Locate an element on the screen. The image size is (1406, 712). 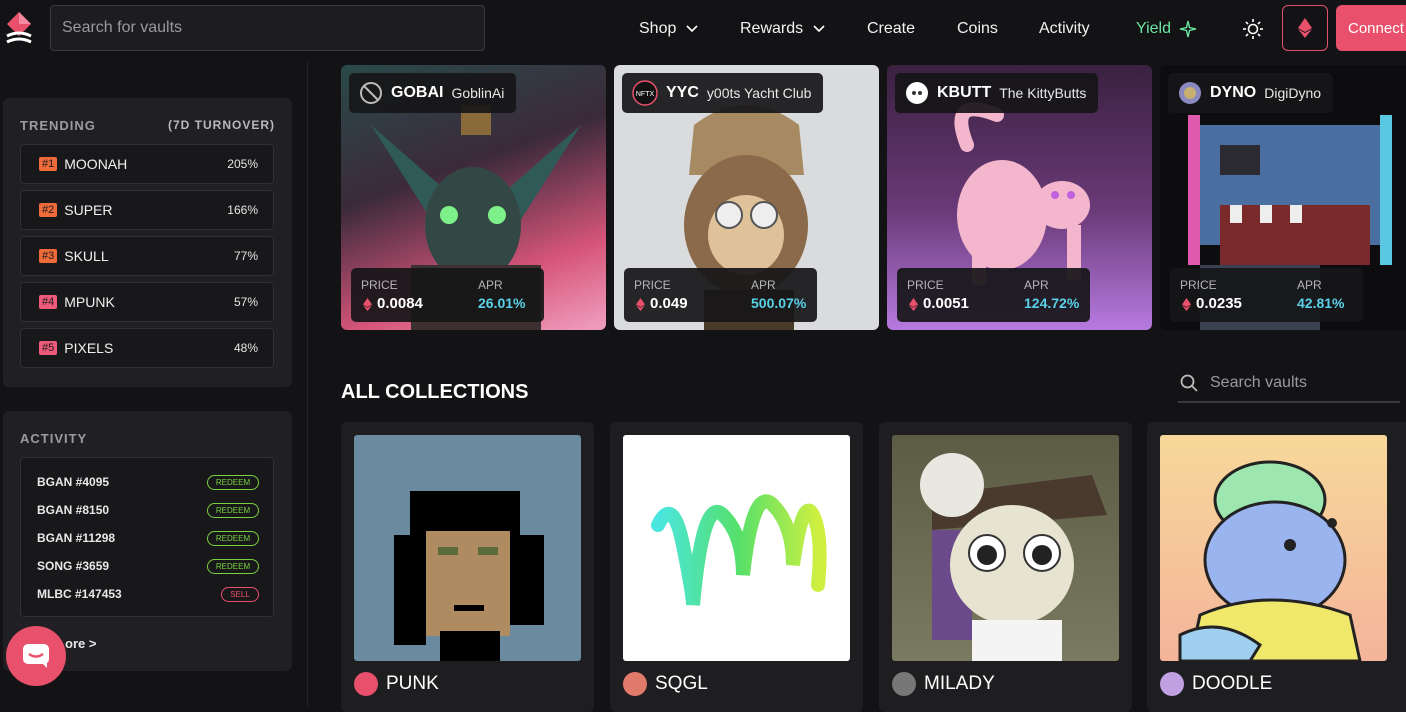
kitty-avatar-icon is located at coordinates (917, 93).